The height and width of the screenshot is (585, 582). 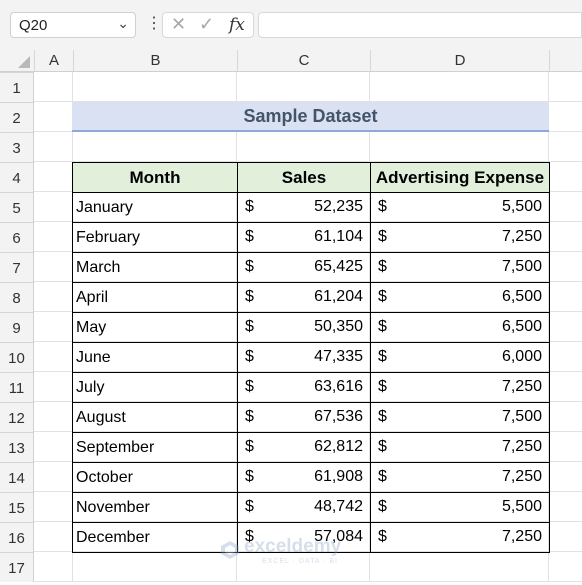 What do you see at coordinates (16, 357) in the screenshot?
I see `row-header-10: 10` at bounding box center [16, 357].